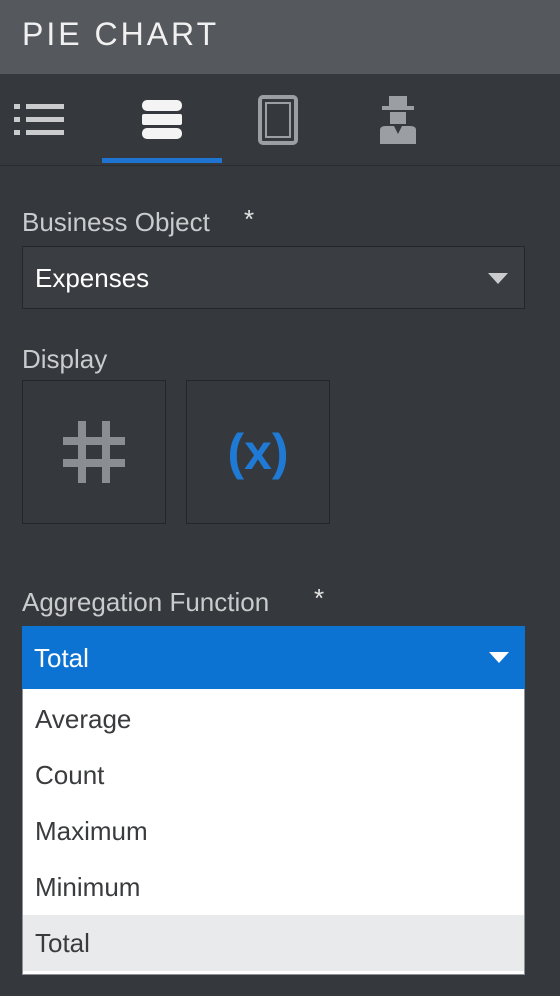 This screenshot has height=996, width=560. What do you see at coordinates (39, 119) in the screenshot?
I see `list-icon` at bounding box center [39, 119].